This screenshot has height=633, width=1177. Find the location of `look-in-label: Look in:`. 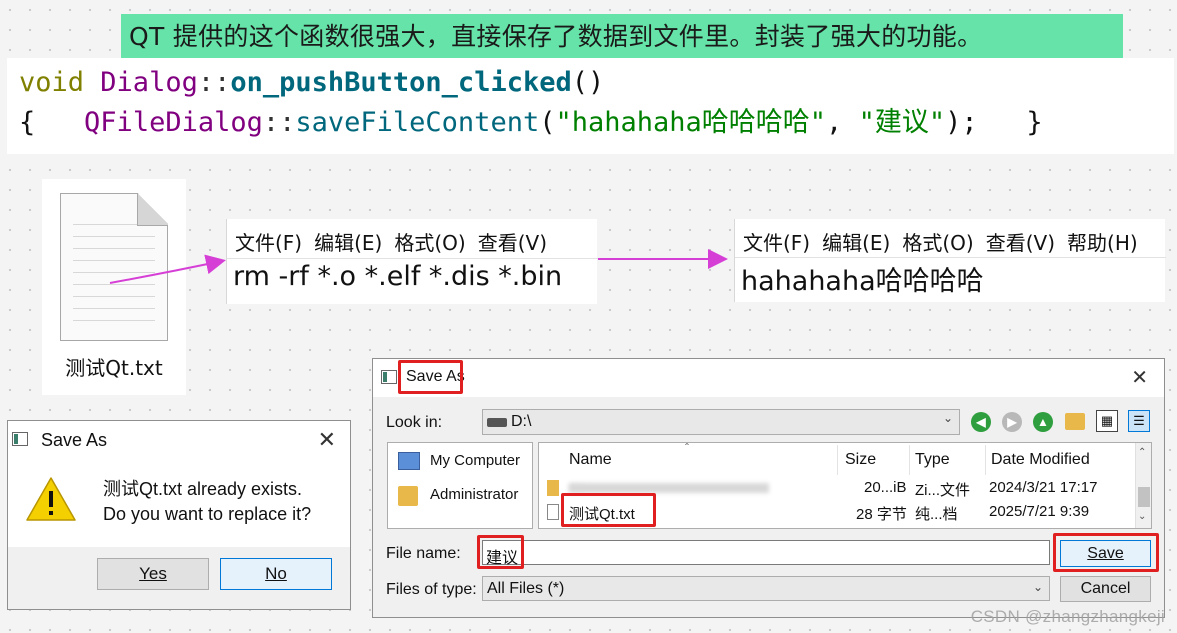

look-in-label: Look in: is located at coordinates (414, 422).